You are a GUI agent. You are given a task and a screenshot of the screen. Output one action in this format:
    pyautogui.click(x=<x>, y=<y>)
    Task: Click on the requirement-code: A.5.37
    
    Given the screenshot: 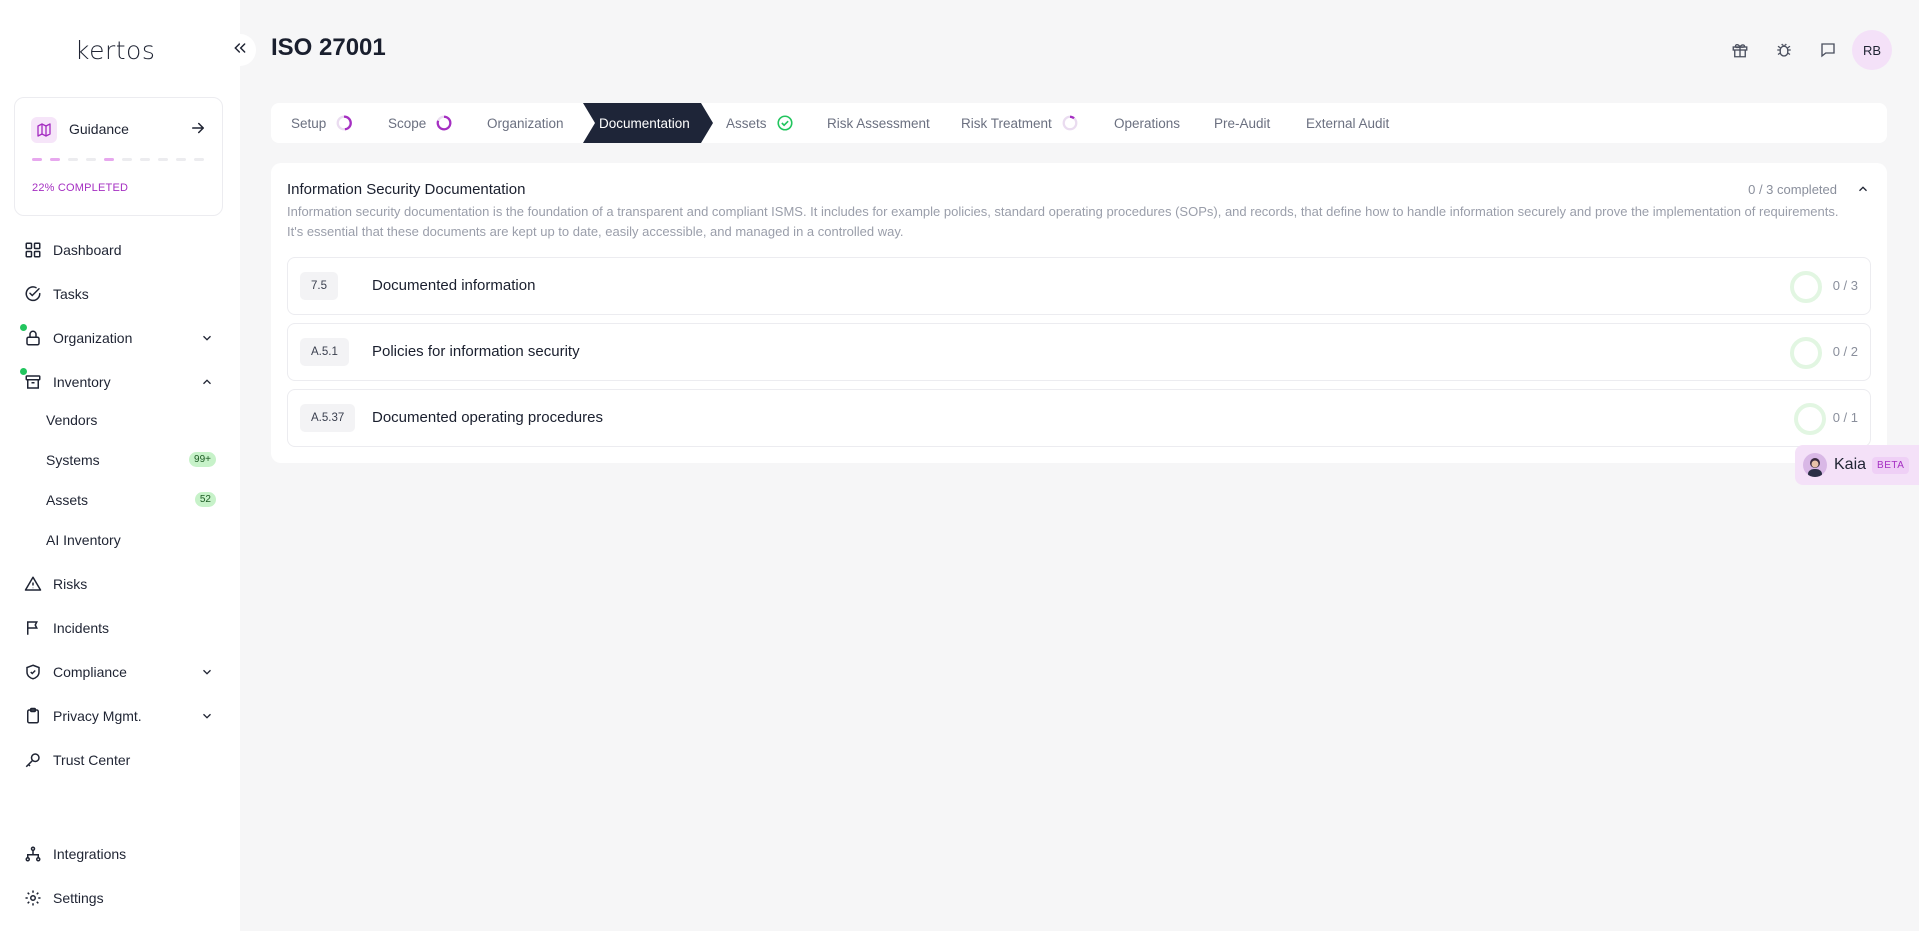 What is the action you would take?
    pyautogui.click(x=328, y=418)
    